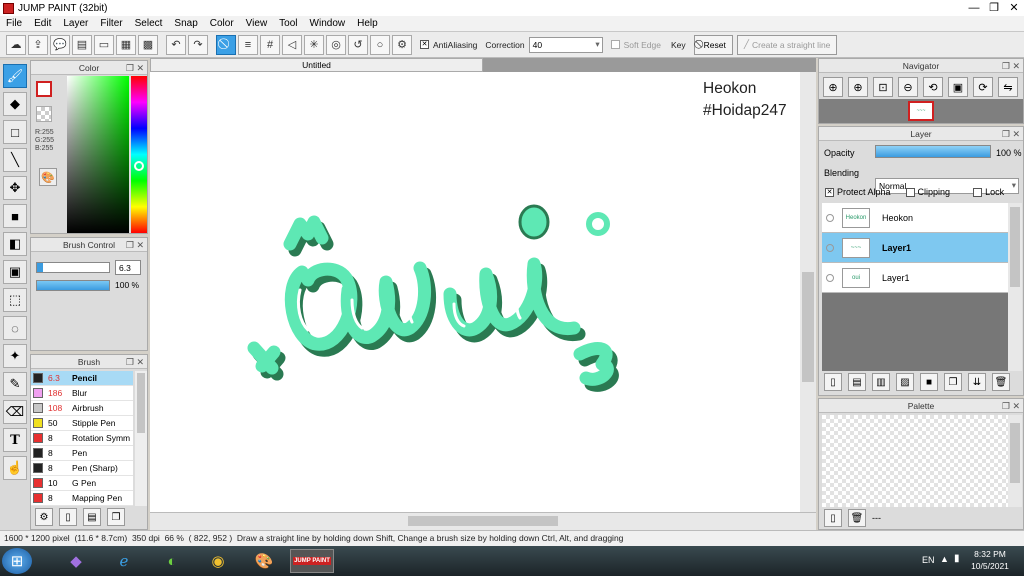 The width and height of the screenshot is (1024, 576). I want to click on menu-edit: Edit, so click(42, 23).